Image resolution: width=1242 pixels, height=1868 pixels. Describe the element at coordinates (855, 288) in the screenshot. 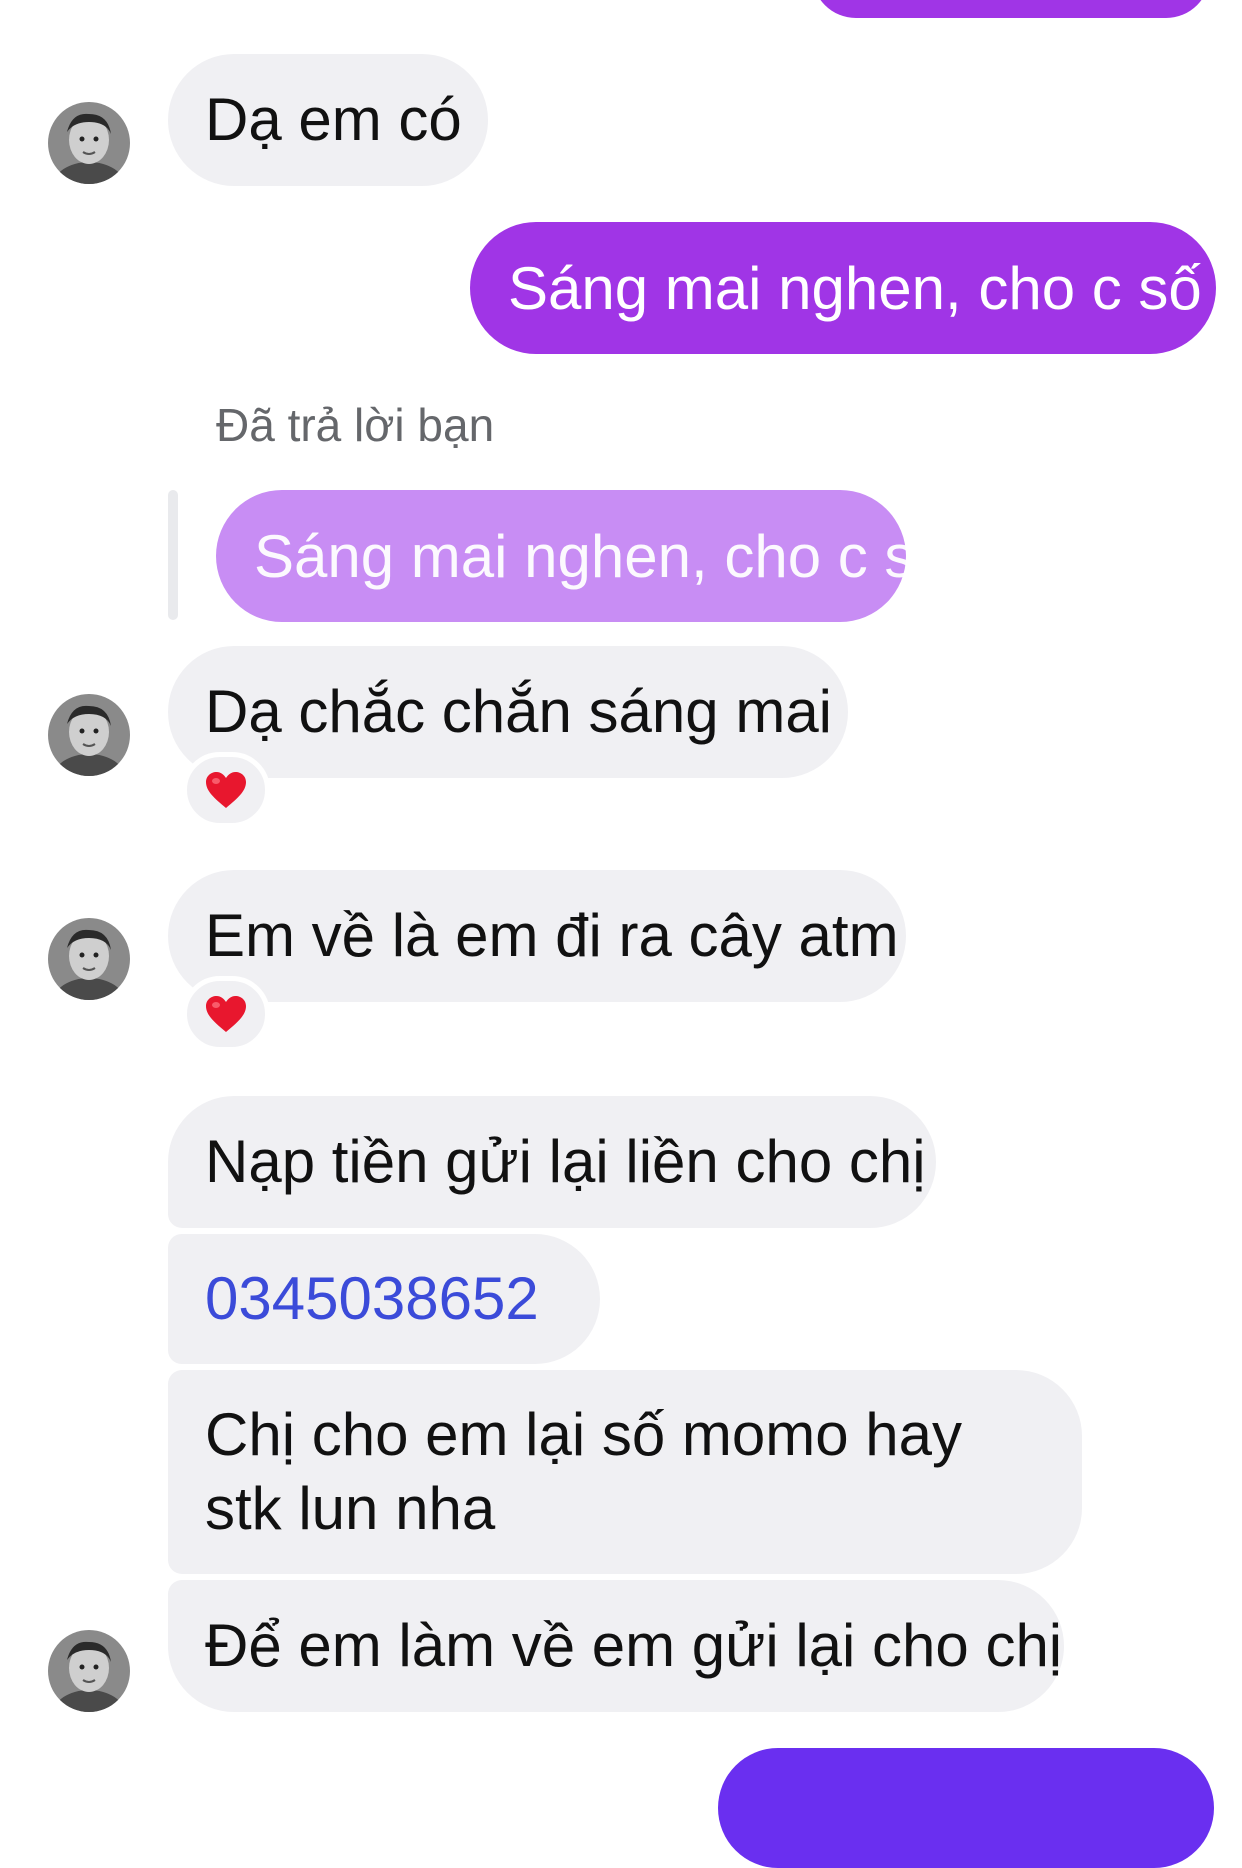

I see `message-text: Sáng mai nghen, cho c số` at that location.